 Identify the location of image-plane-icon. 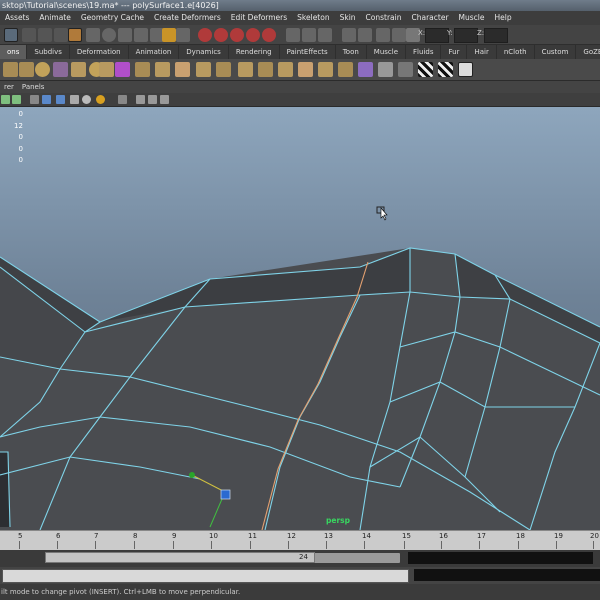
(16, 99).